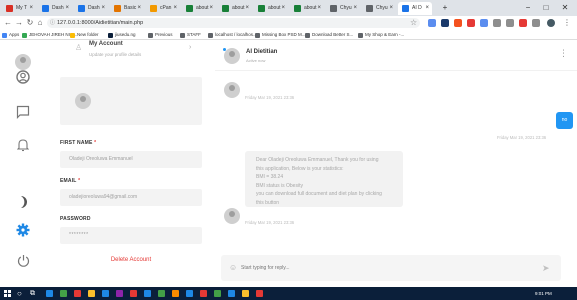  What do you see at coordinates (445, 8) in the screenshot?
I see `new-tab-button: +` at bounding box center [445, 8].